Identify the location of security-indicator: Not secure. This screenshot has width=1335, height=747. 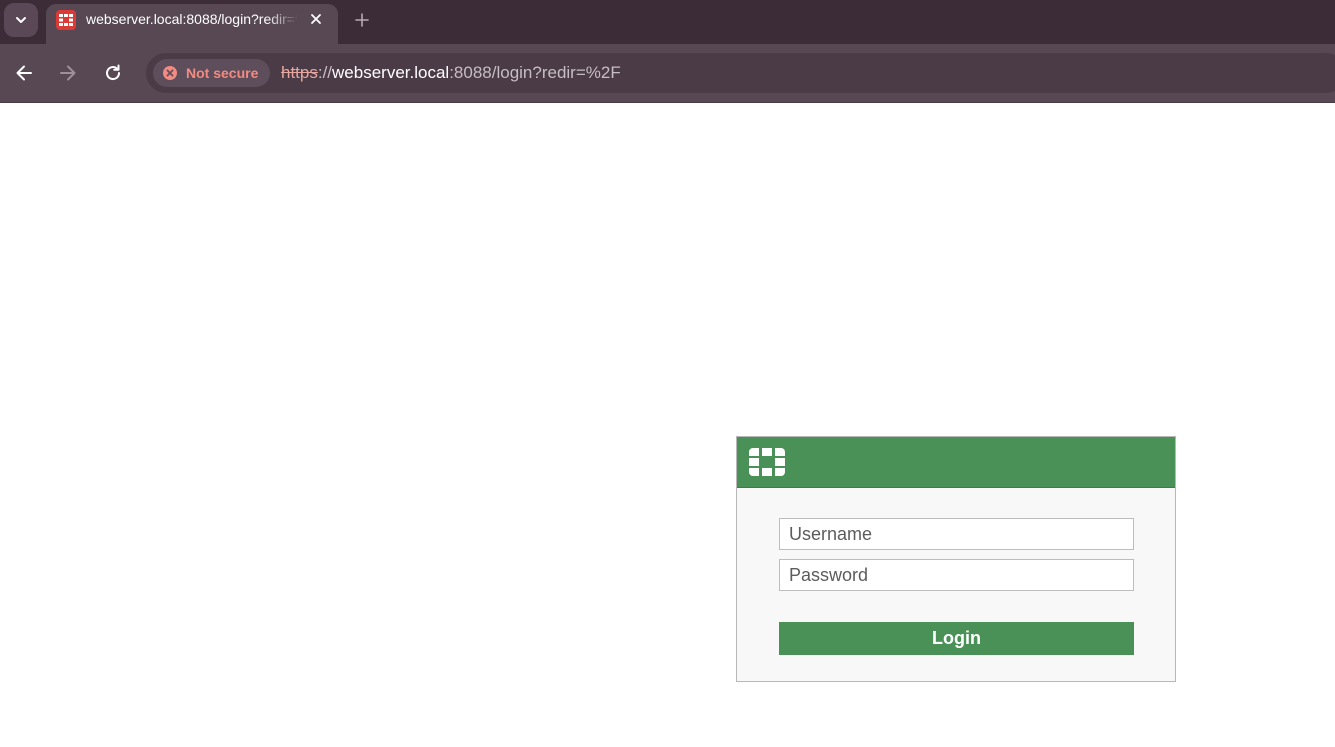
(212, 73).